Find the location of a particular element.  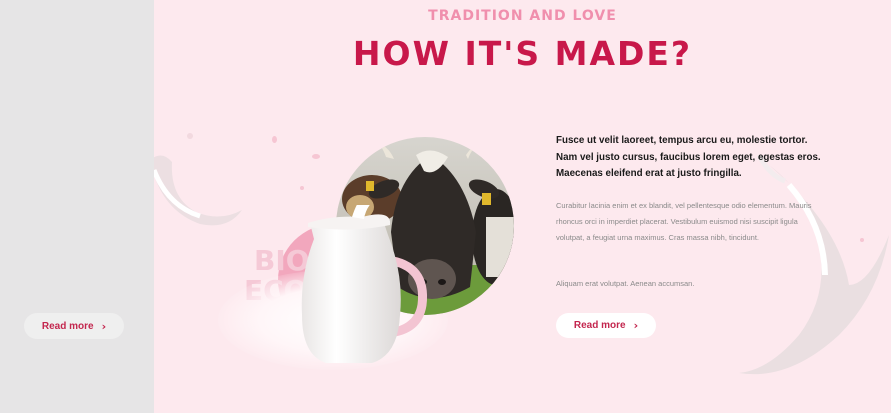

read-more-button: Read more › is located at coordinates (606, 325).